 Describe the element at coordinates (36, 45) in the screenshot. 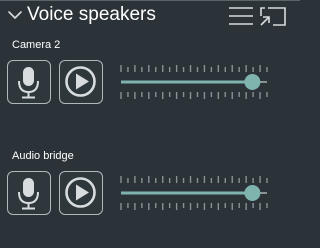

I see `channel-label-camera-2: Camera 2` at that location.